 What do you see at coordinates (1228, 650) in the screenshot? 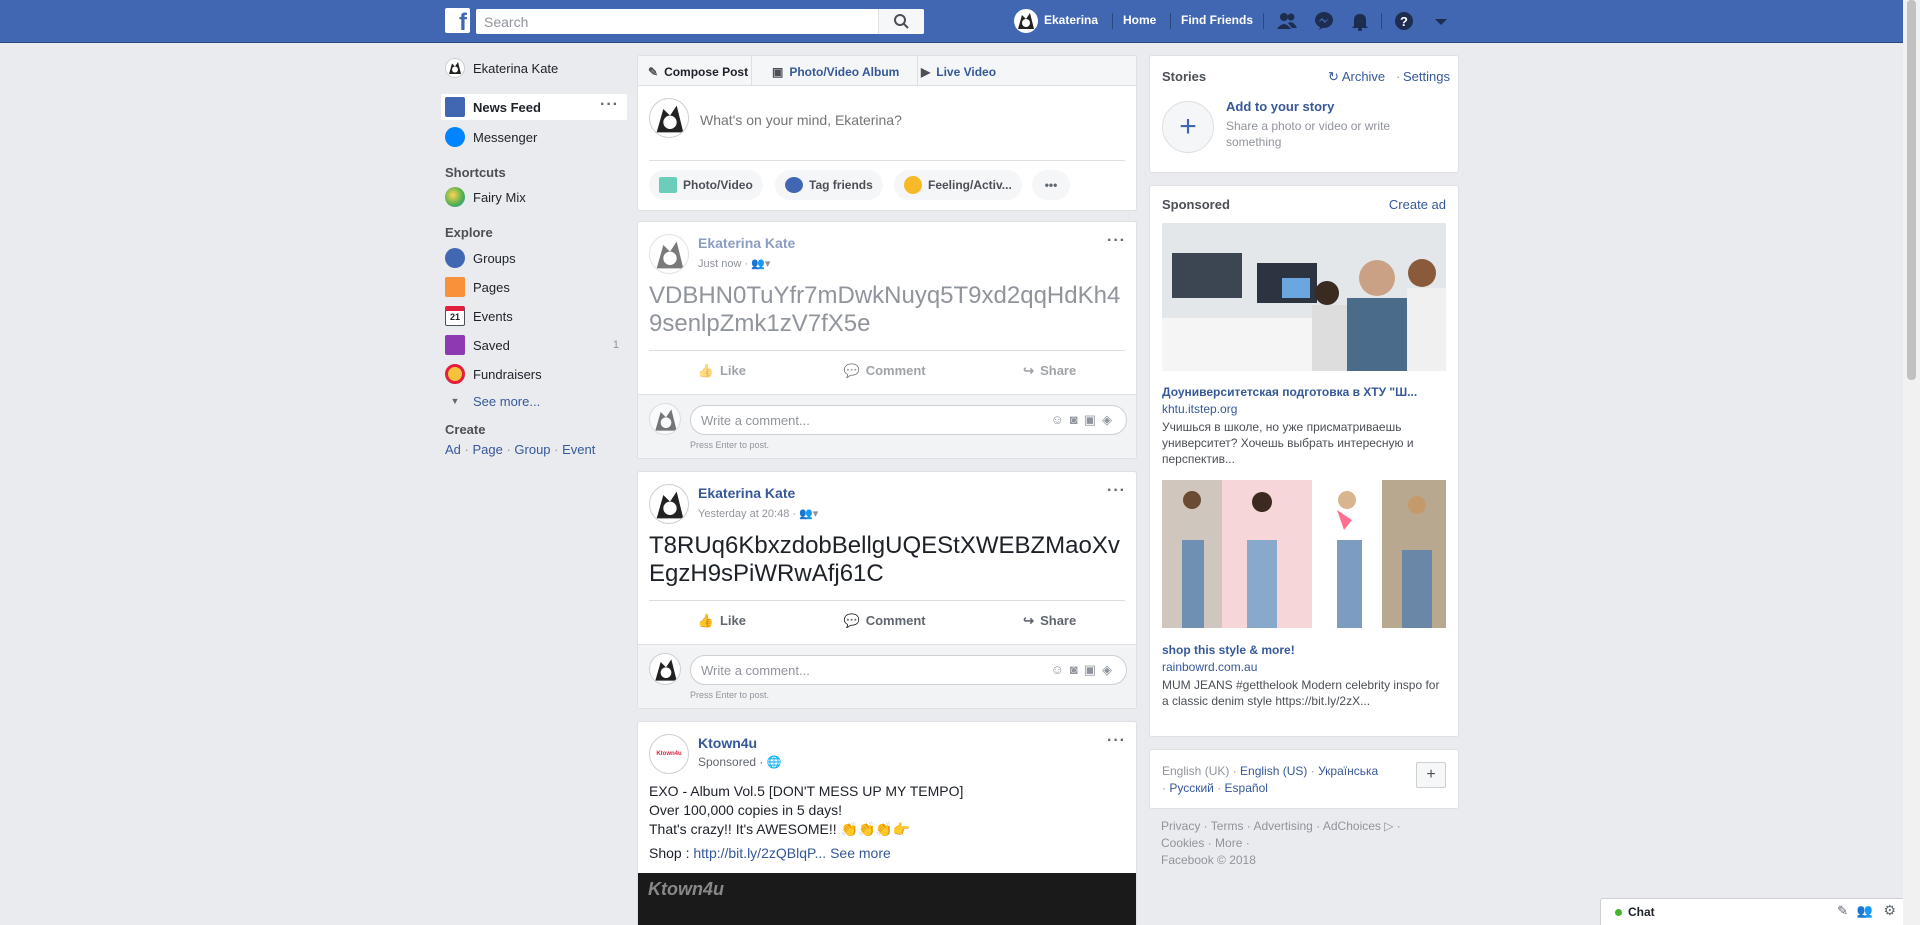
I see `ad-title-link: shop this style & more!` at bounding box center [1228, 650].